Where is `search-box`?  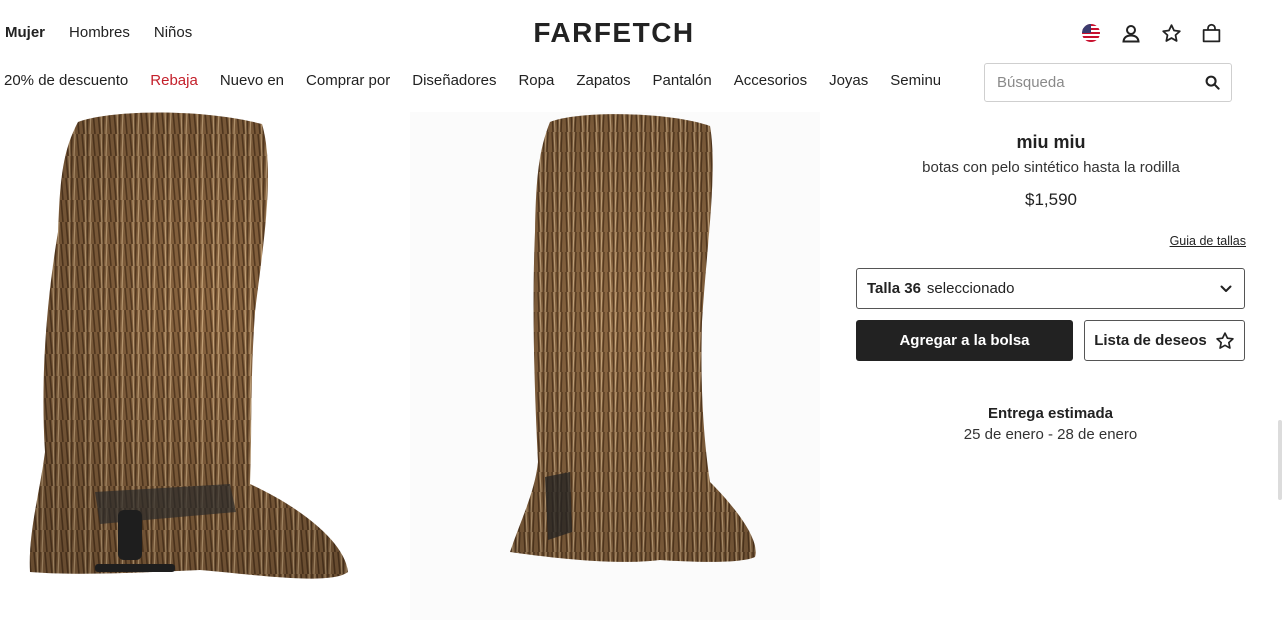 search-box is located at coordinates (1108, 82).